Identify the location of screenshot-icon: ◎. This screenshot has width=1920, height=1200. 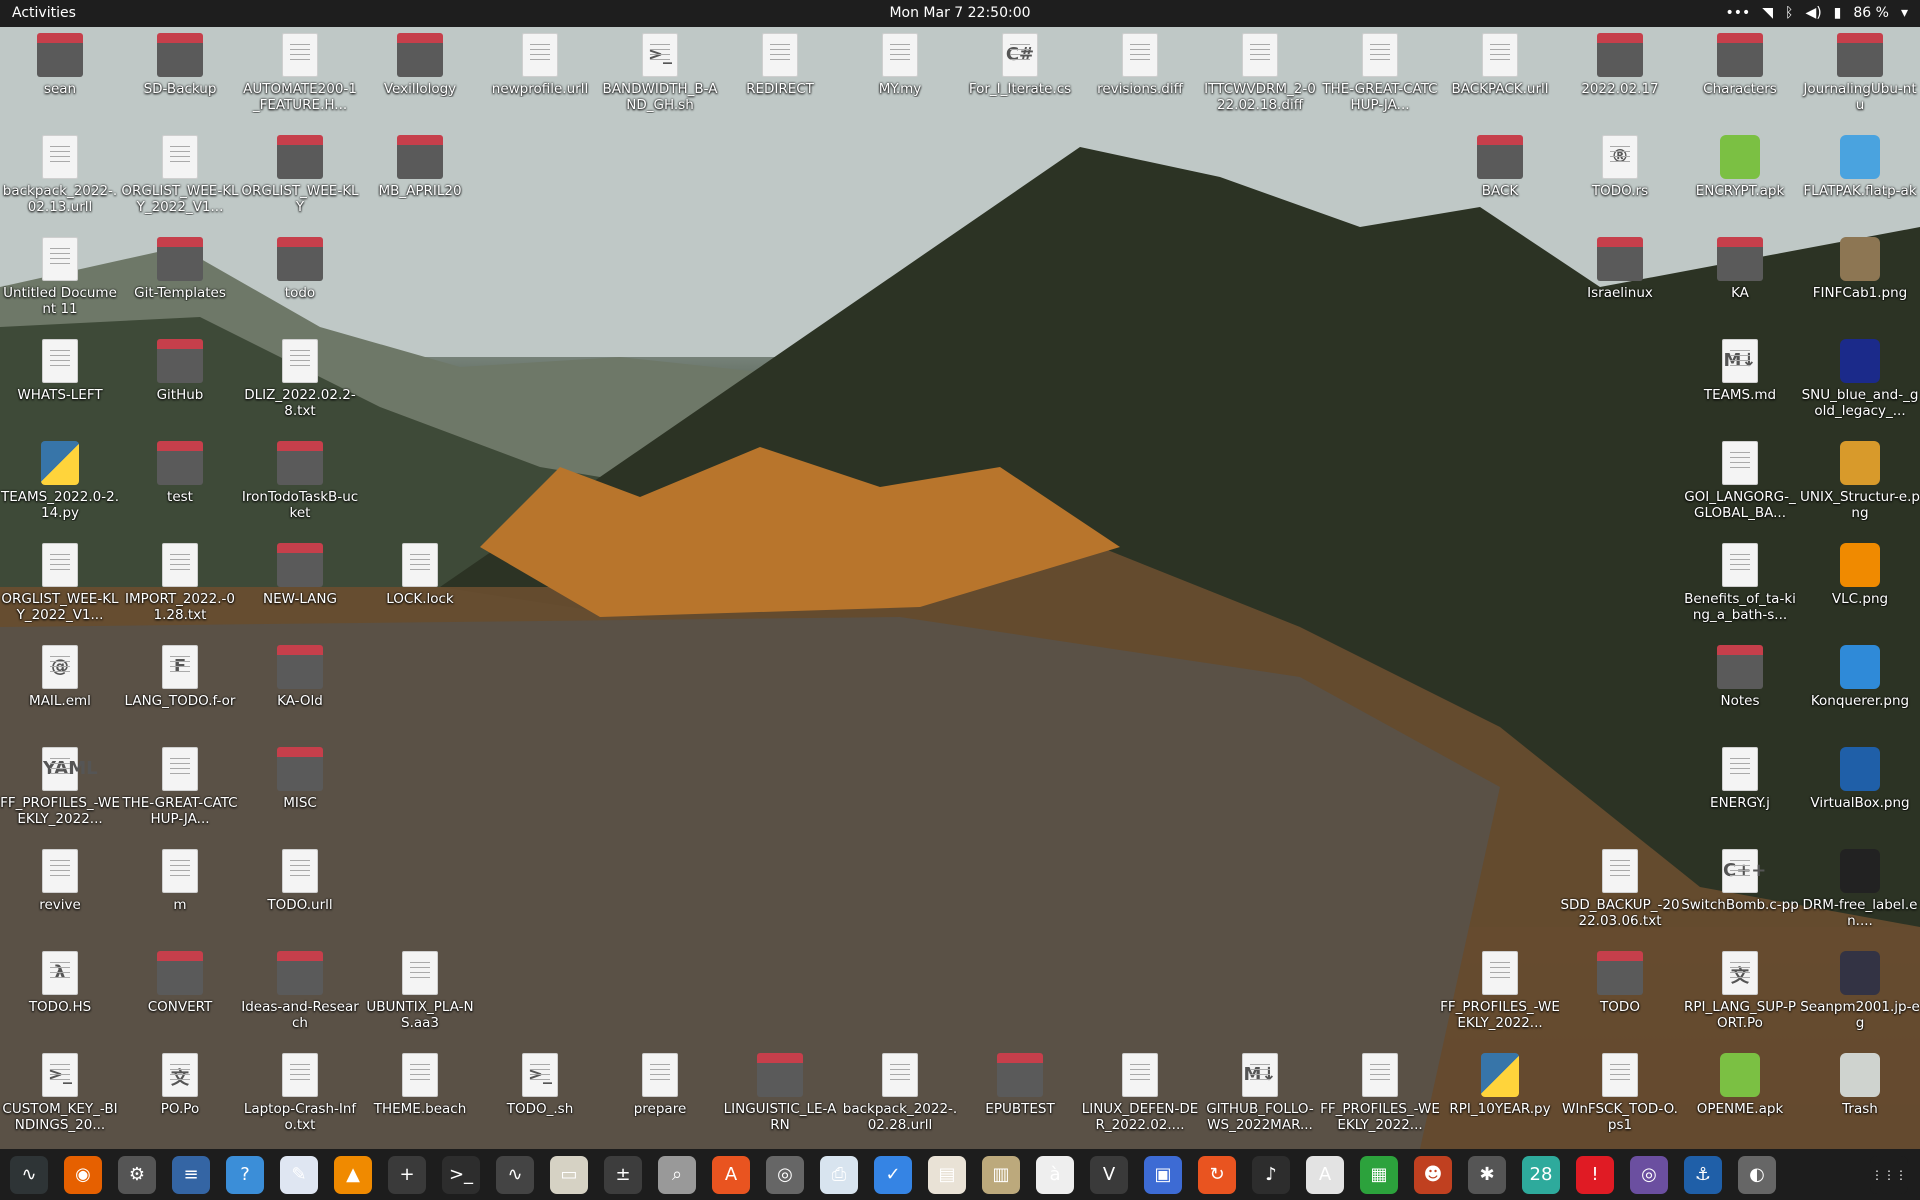
(1649, 1174).